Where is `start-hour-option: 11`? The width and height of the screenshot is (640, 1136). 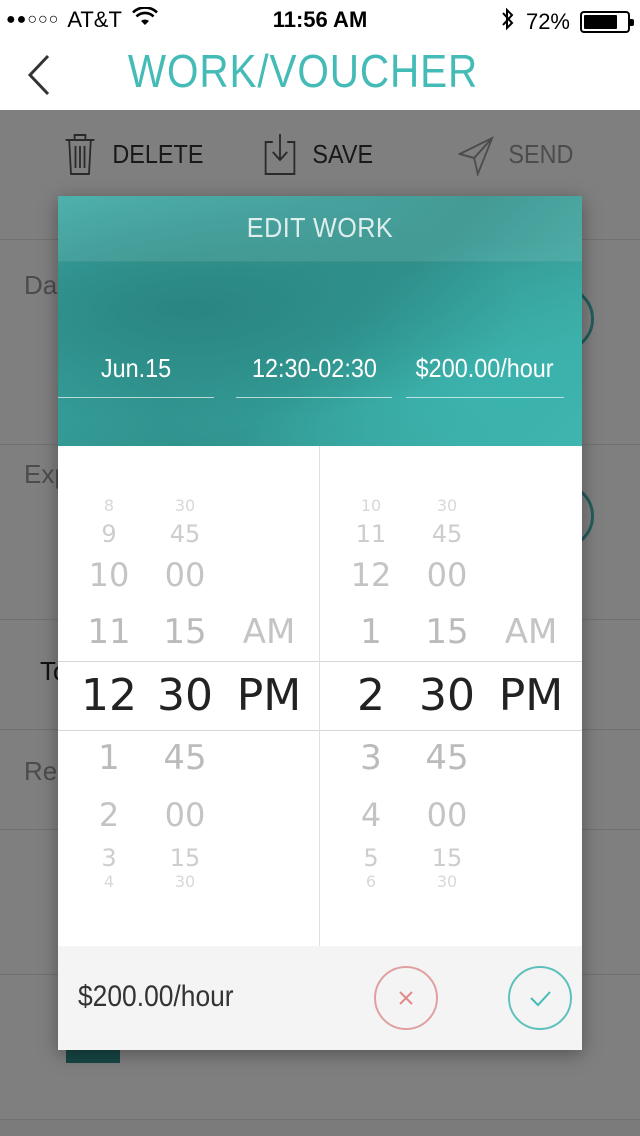 start-hour-option: 11 is located at coordinates (109, 632).